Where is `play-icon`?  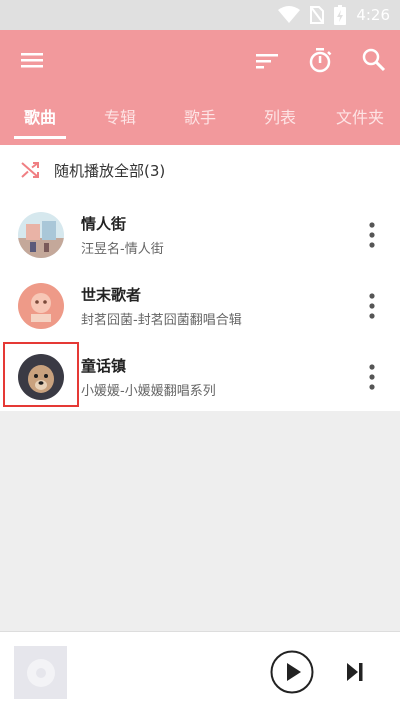
play-icon is located at coordinates (292, 672).